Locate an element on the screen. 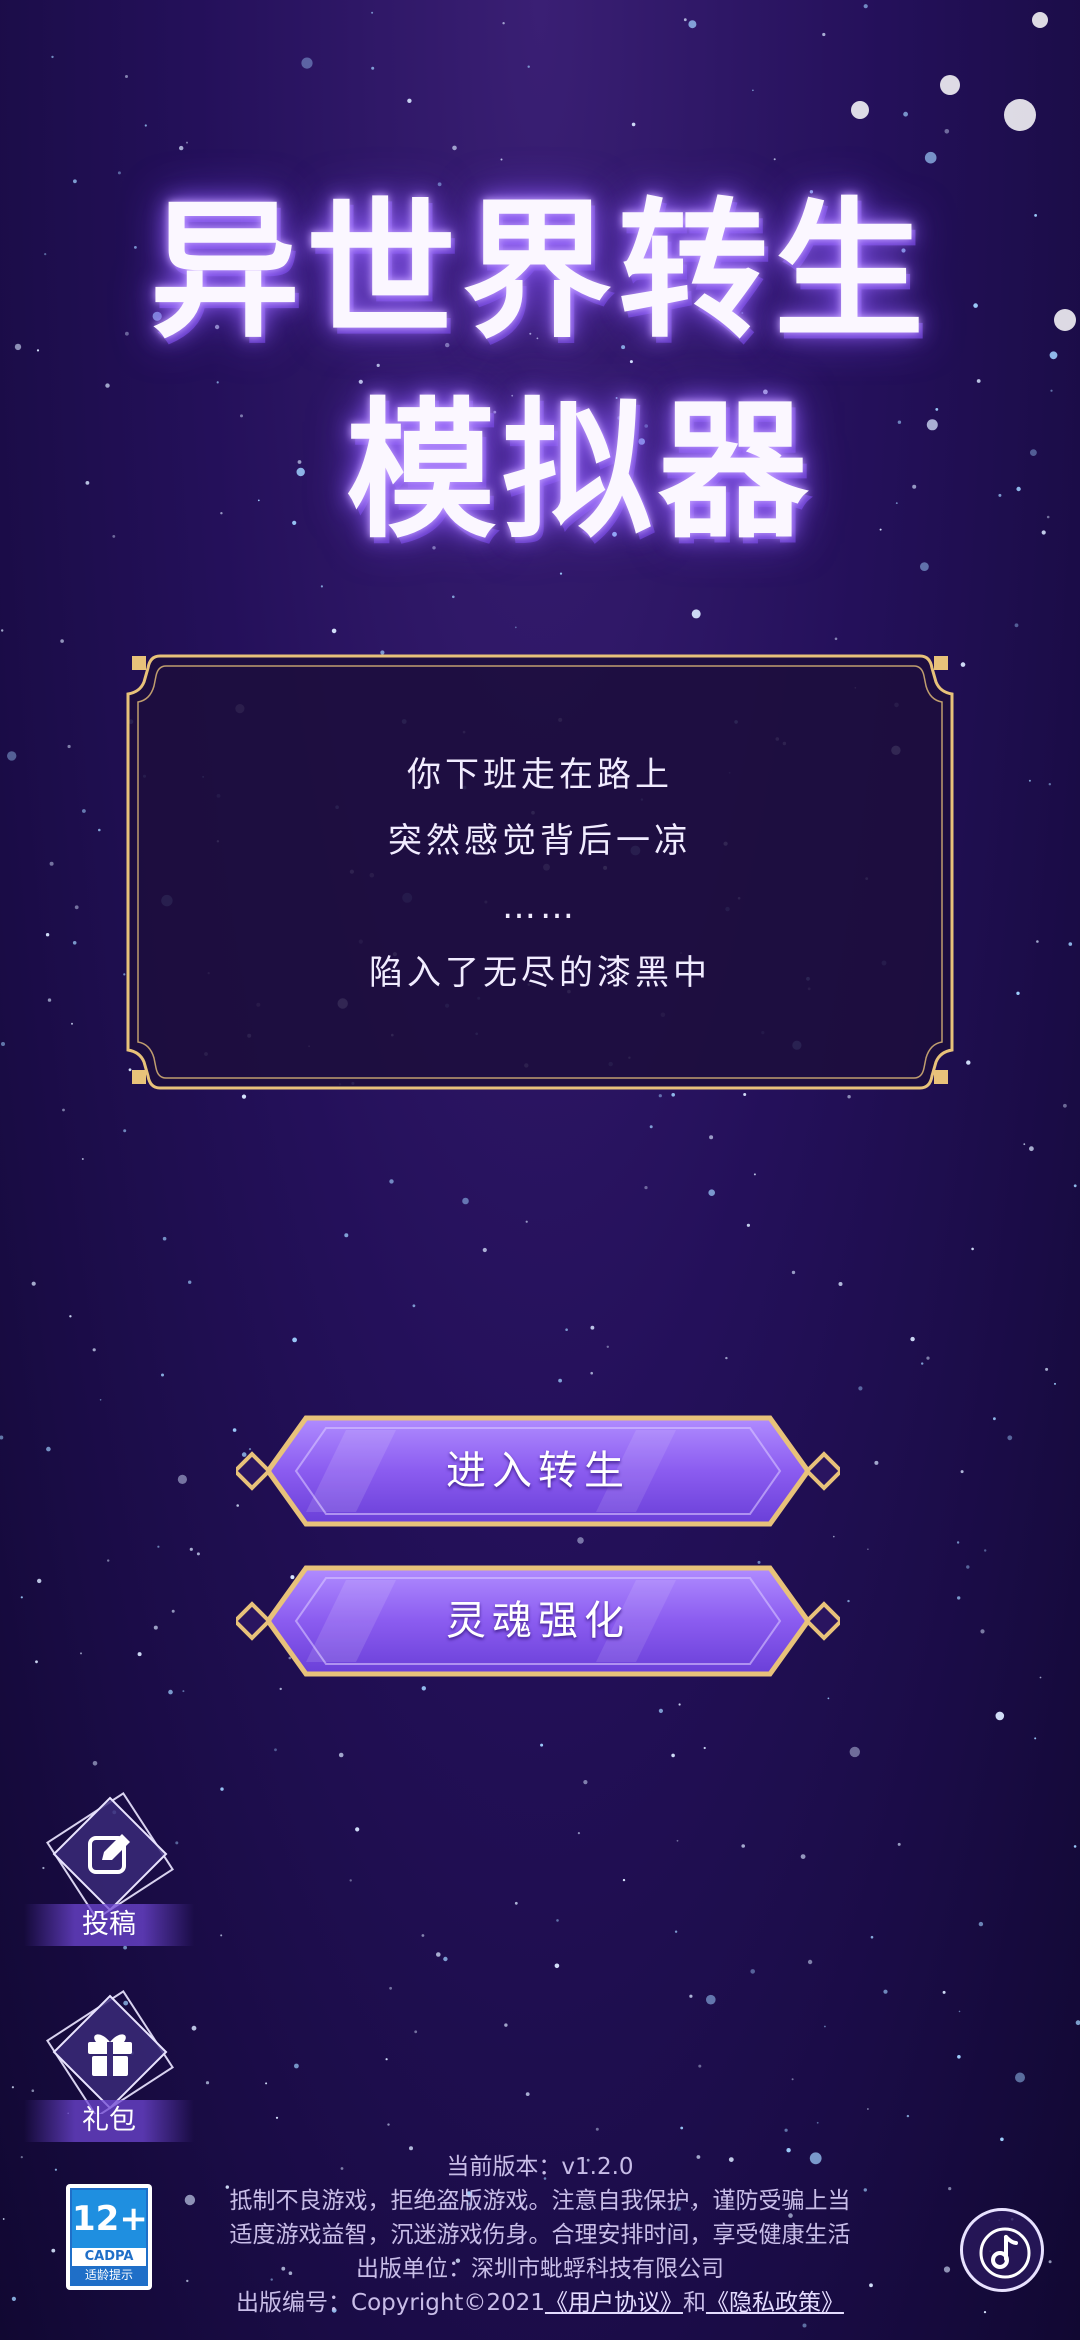 Image resolution: width=1080 pixels, height=2340 pixels. submit-button: 投稿 is located at coordinates (109, 1866).